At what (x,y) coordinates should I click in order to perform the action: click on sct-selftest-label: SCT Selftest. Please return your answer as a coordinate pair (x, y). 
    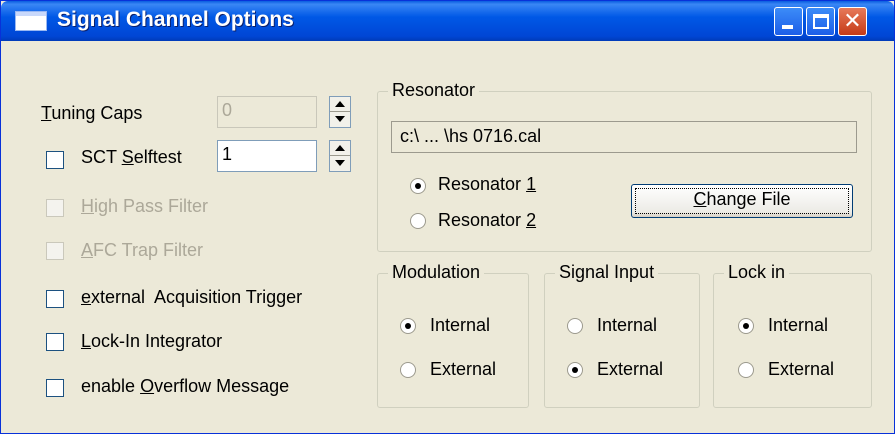
    Looking at the image, I should click on (131, 157).